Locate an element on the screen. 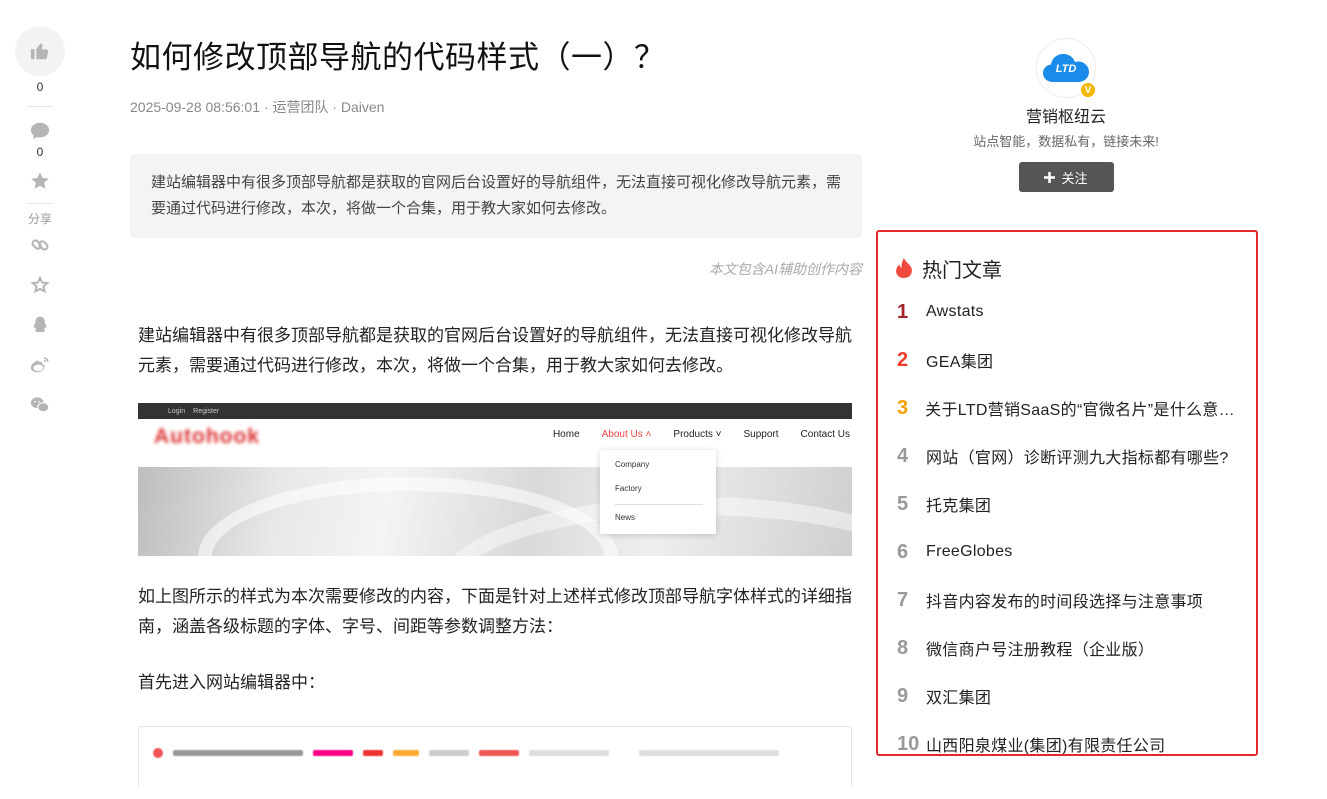 This screenshot has width=1327, height=799. hot-article-item: 10 山西阳泉煤业(集团)有限责任公司 is located at coordinates (1068, 737).